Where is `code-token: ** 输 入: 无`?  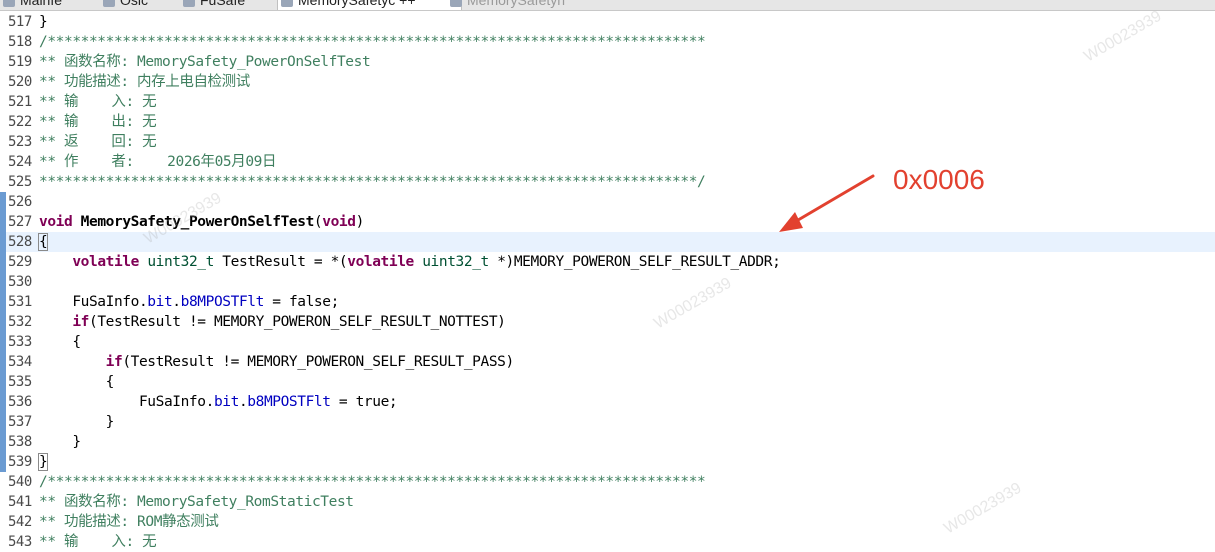
code-token: ** 输 入: 无 is located at coordinates (98, 542).